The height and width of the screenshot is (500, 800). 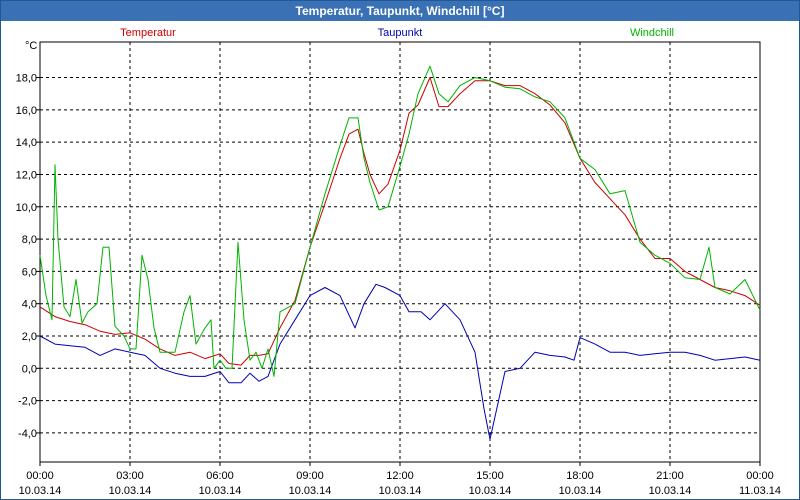 I want to click on y-tick-label: 2,0, so click(x=29, y=337).